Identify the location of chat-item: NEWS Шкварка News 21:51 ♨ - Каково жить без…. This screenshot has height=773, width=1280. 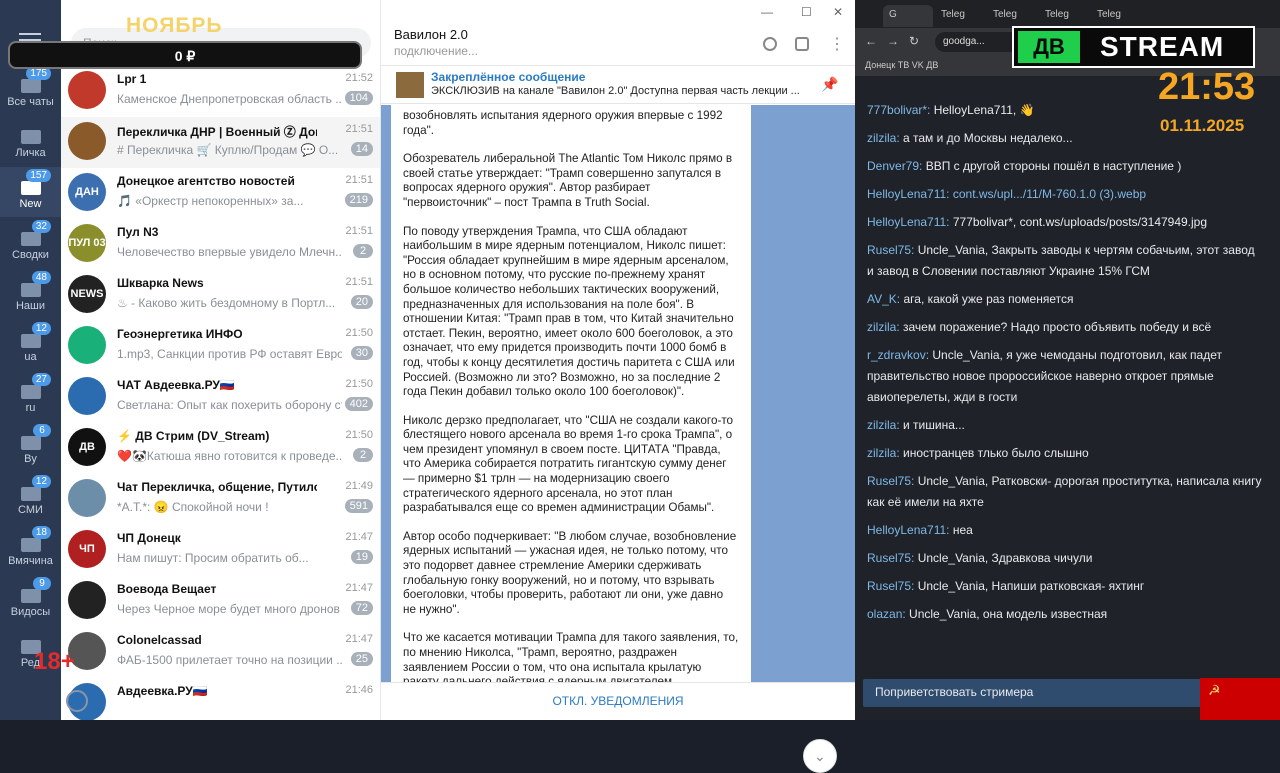
(220, 295).